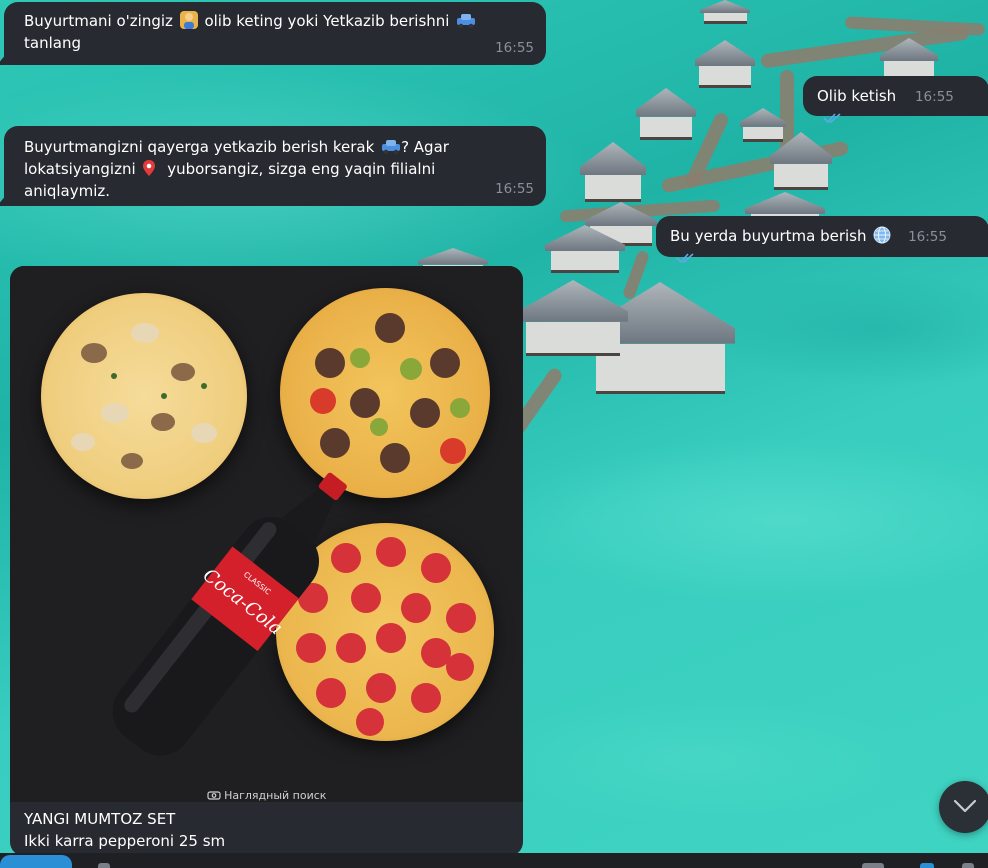 Image resolution: width=988 pixels, height=868 pixels. What do you see at coordinates (125, 841) in the screenshot?
I see `caption-subtitle: Ikki karra pepperoni 25 sm` at bounding box center [125, 841].